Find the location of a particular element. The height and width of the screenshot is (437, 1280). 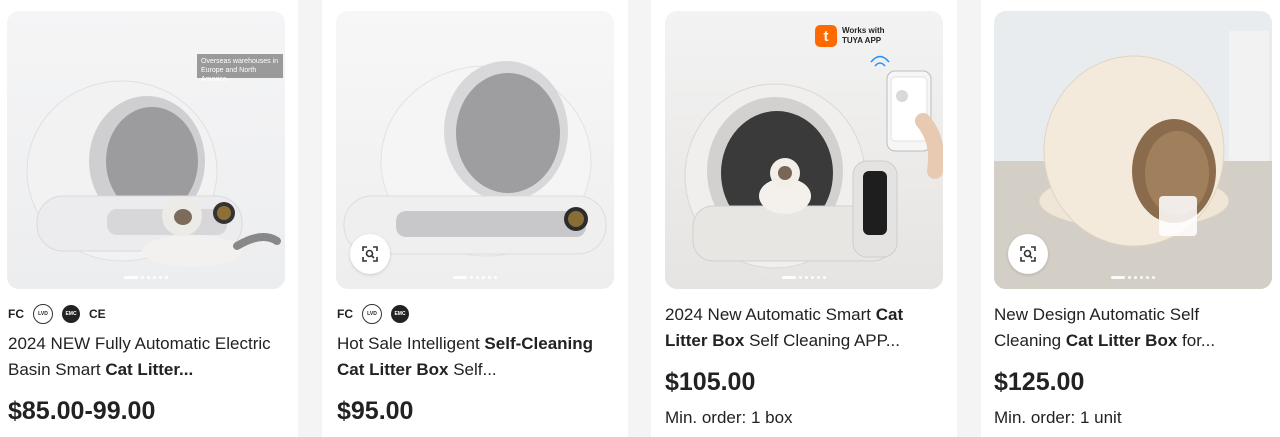

title-text: Hot Sale Intelligent is located at coordinates (411, 343).